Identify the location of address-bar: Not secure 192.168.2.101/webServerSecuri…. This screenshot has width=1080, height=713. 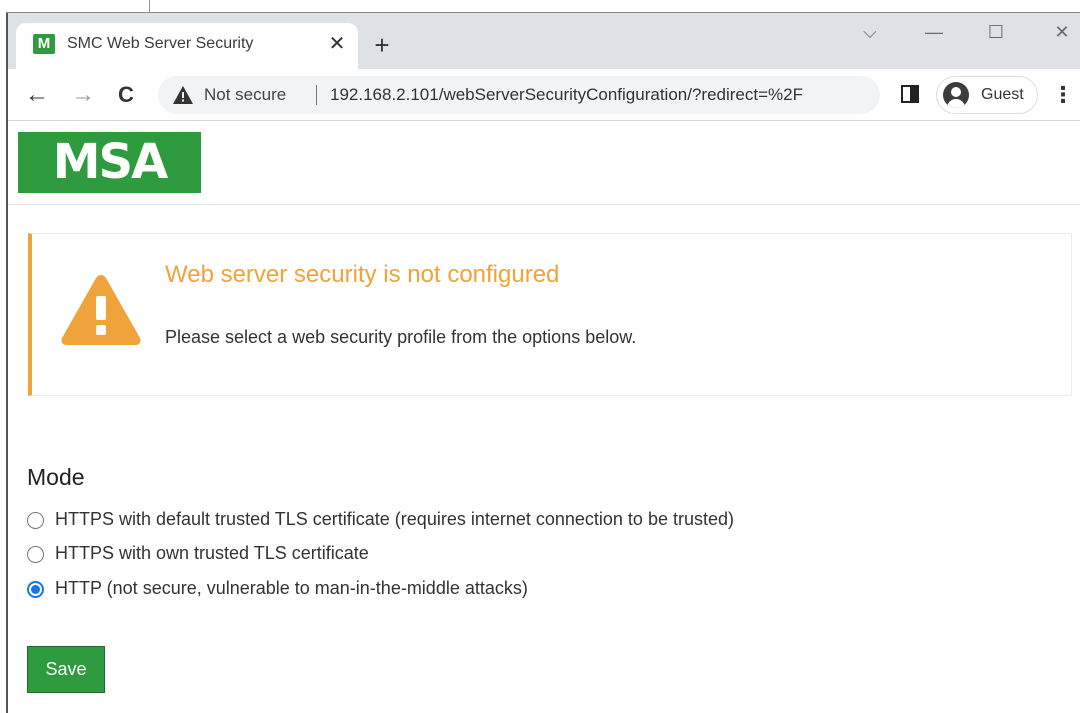
(519, 95).